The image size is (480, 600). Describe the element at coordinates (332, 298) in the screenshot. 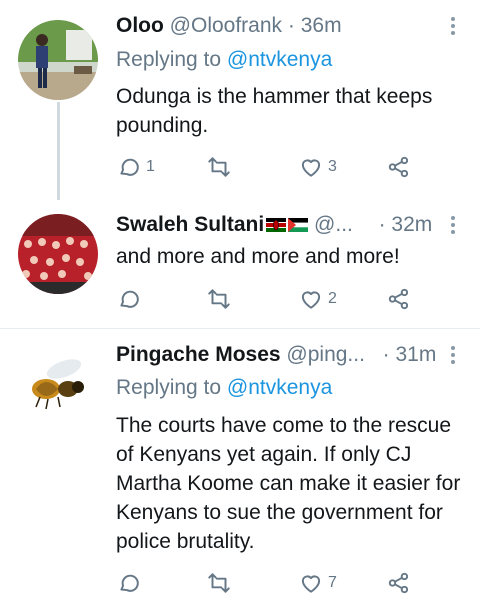

I see `like-count: 2` at that location.